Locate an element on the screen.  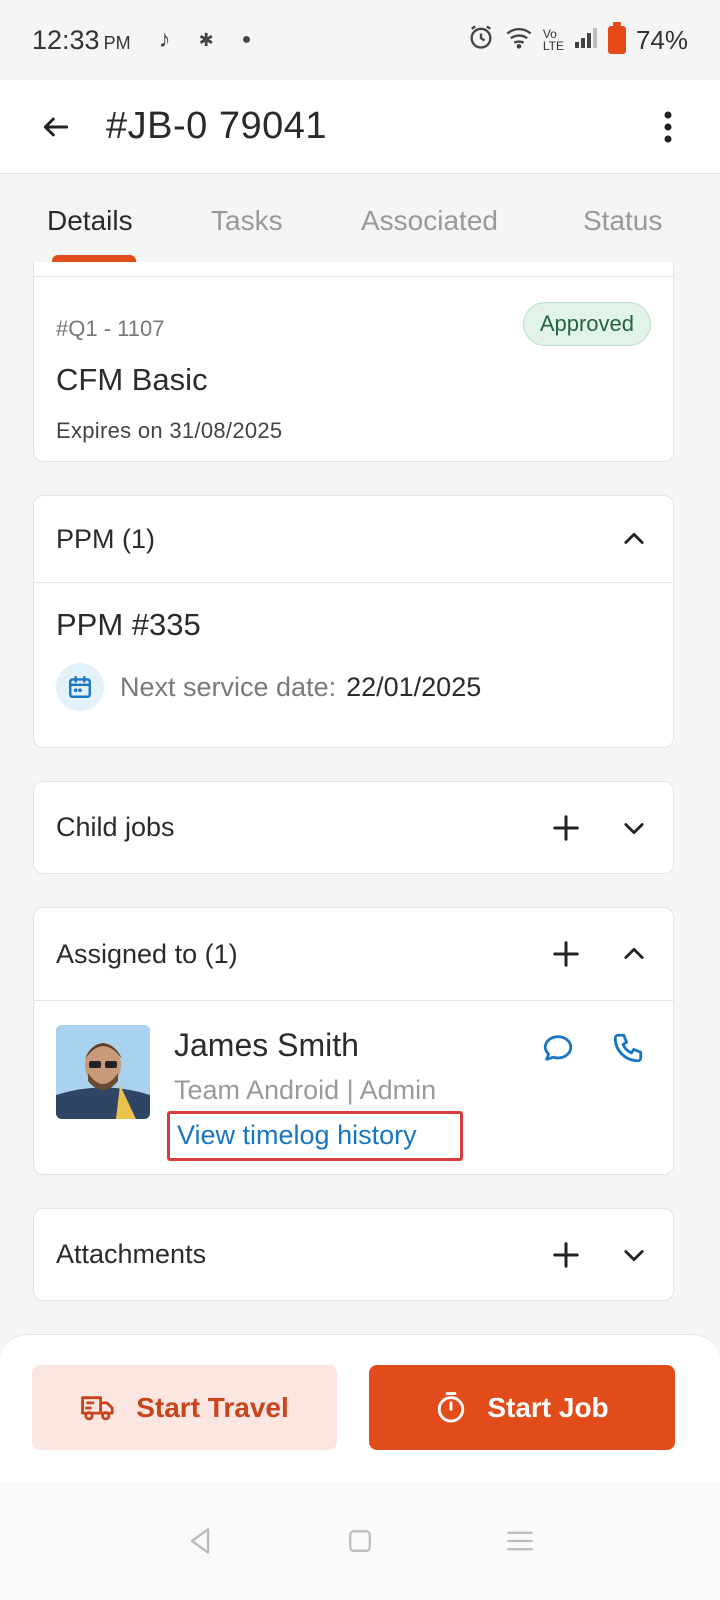
truck-icon is located at coordinates (97, 1407).